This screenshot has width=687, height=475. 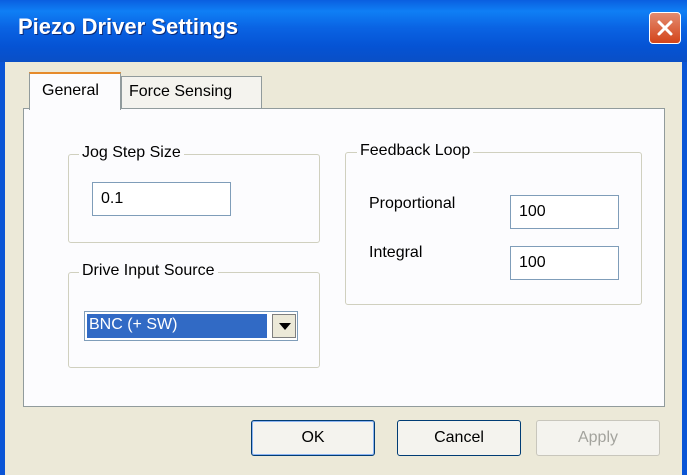 What do you see at coordinates (564, 212) in the screenshot?
I see `proportional-field: 100` at bounding box center [564, 212].